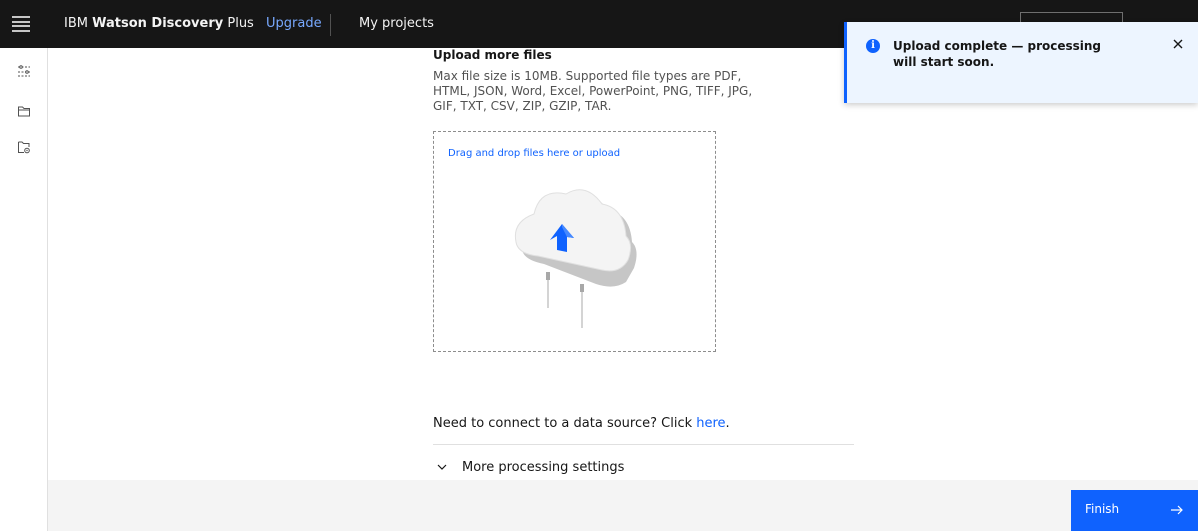 Image resolution: width=1198 pixels, height=531 pixels. Describe the element at coordinates (873, 46) in the screenshot. I see `info-icon` at that location.